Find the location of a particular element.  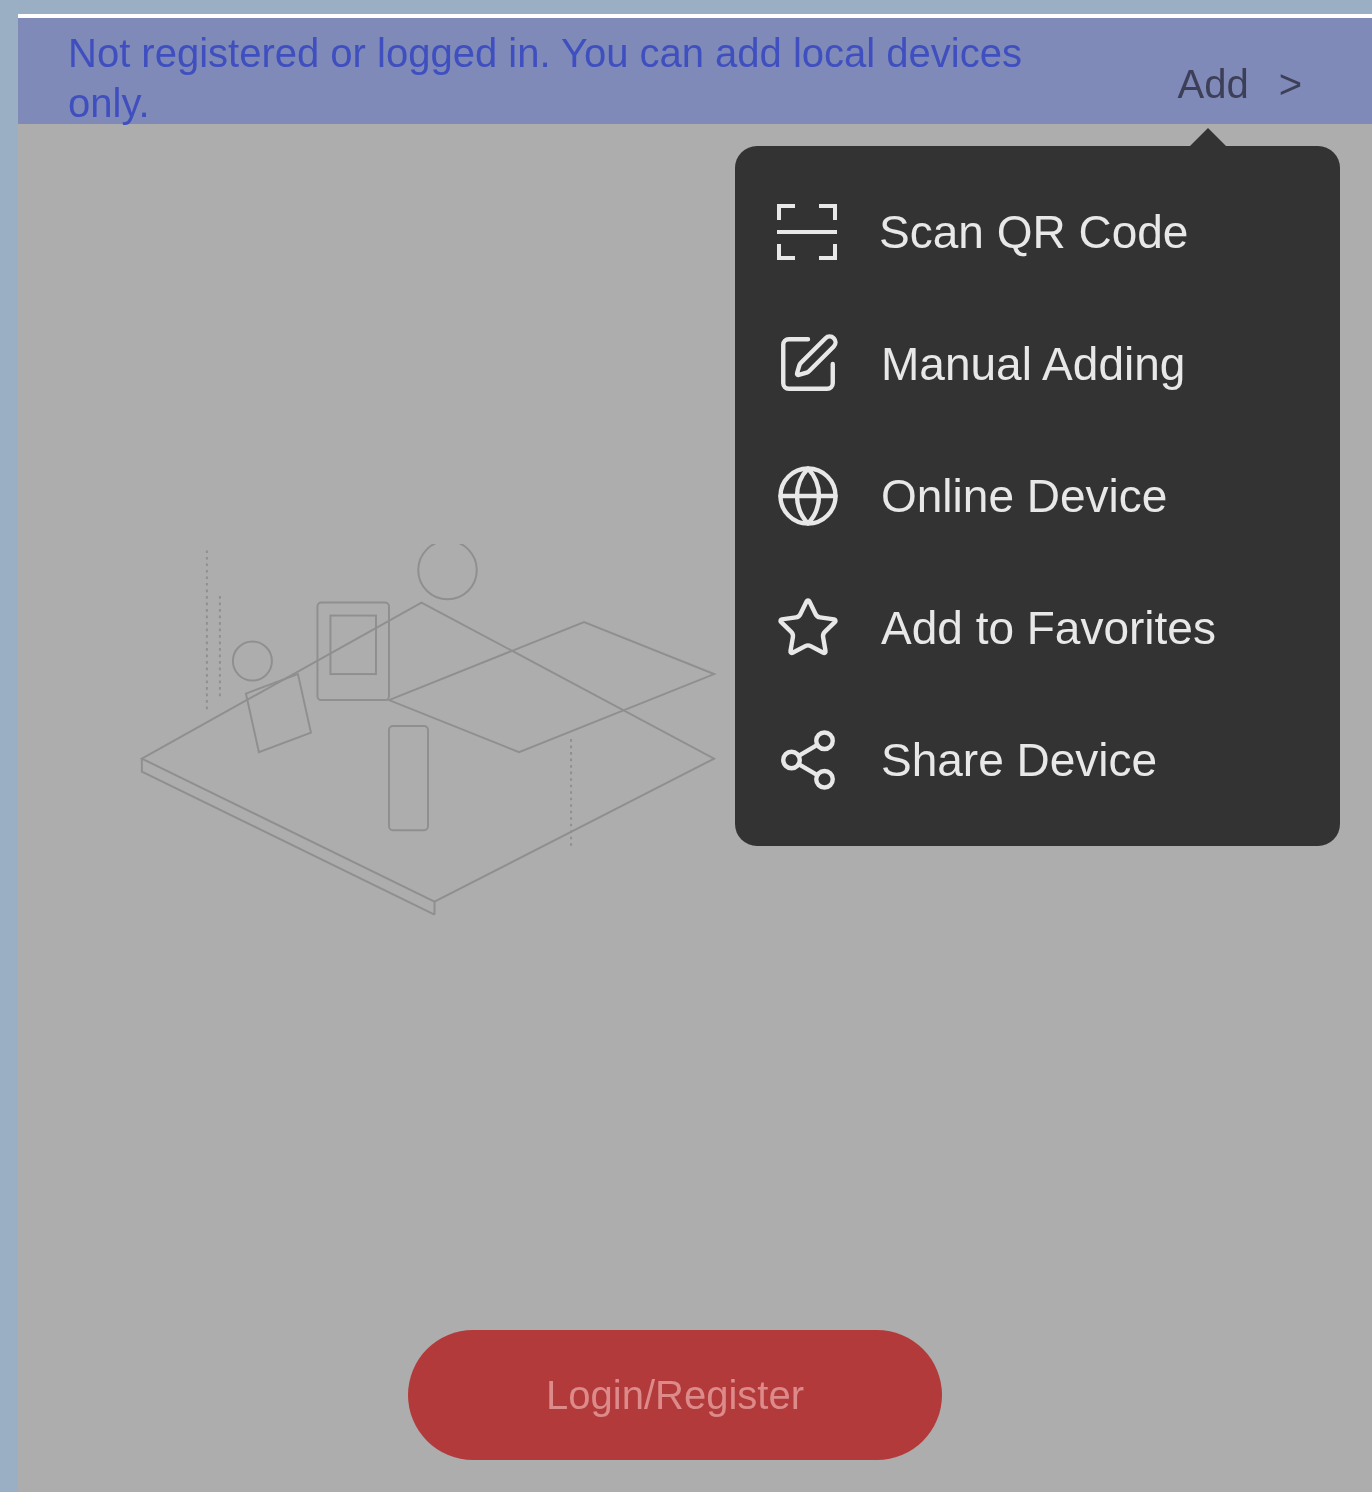

menu-item: Manual Adding is located at coordinates (1057, 364).